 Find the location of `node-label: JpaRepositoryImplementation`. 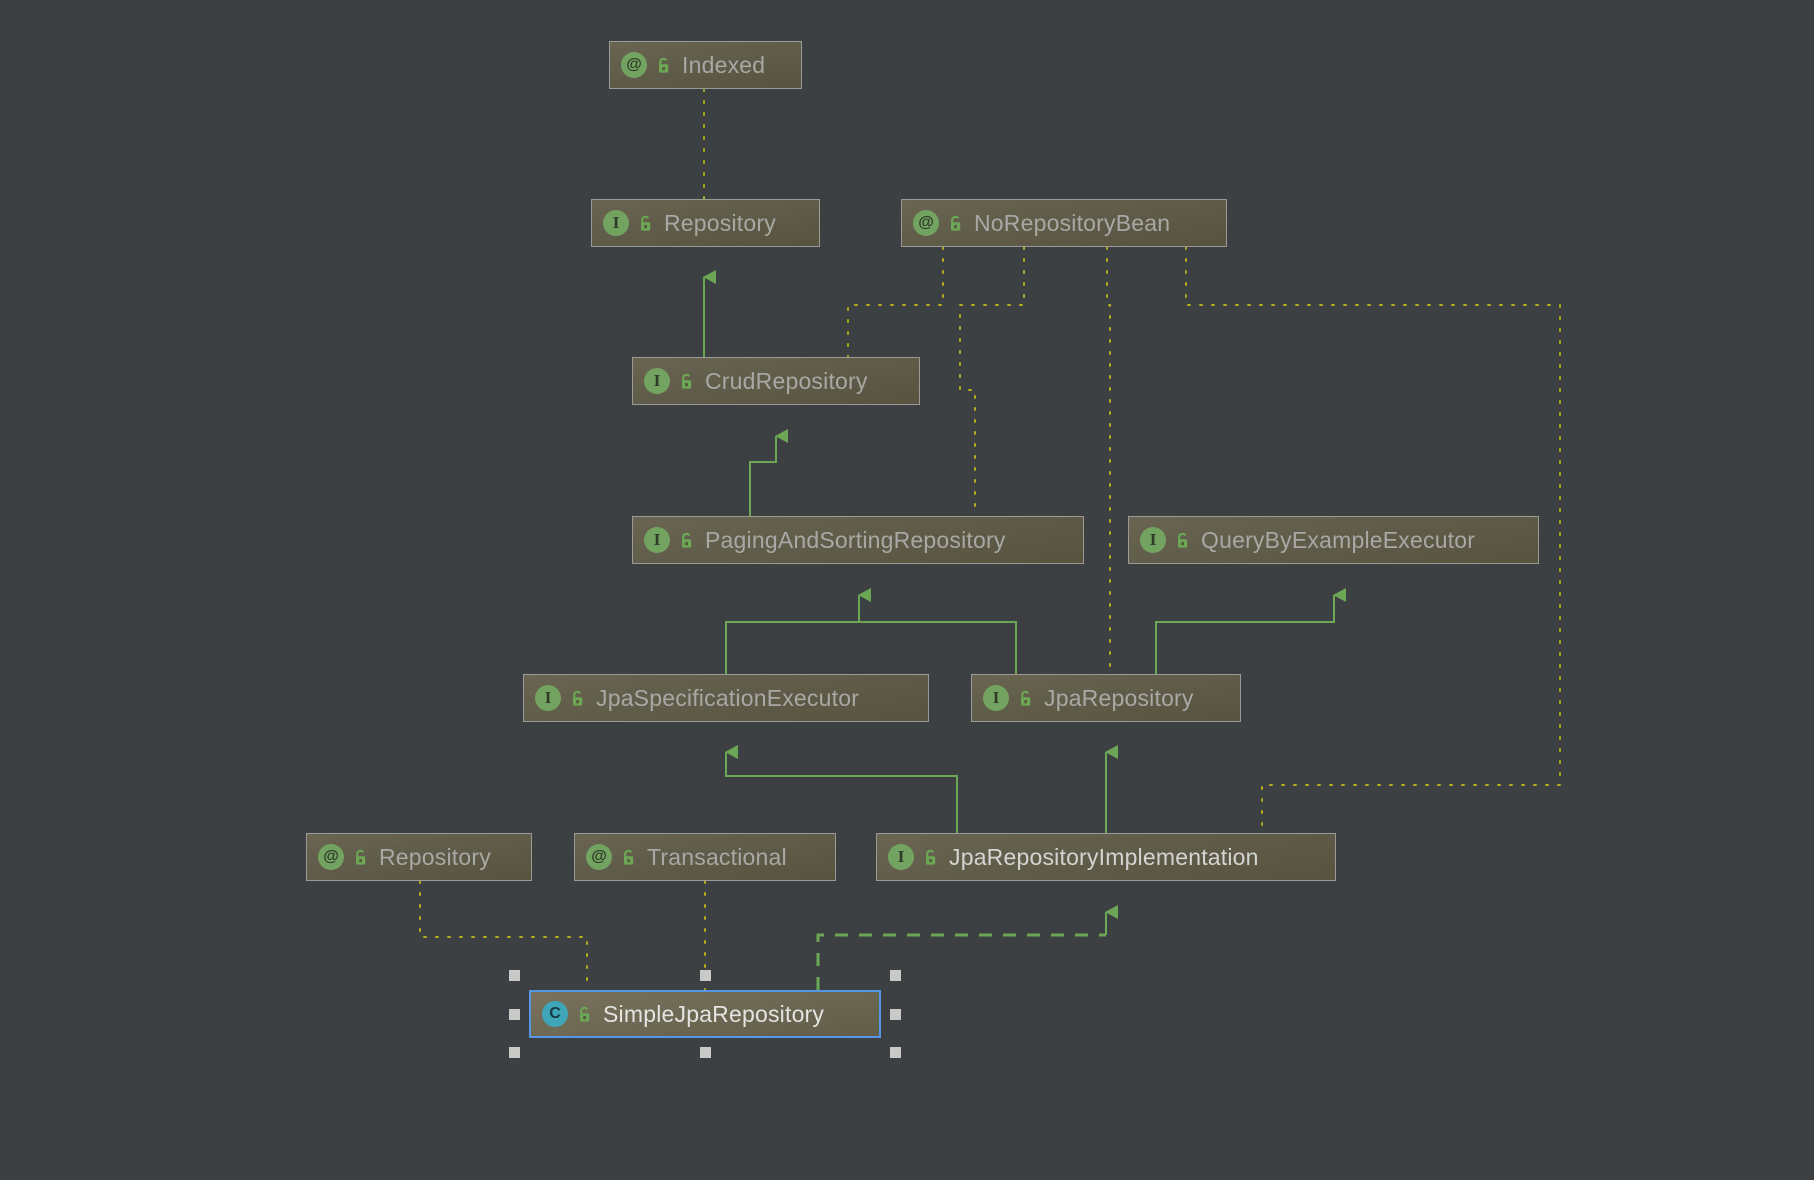

node-label: JpaRepositoryImplementation is located at coordinates (1104, 856).